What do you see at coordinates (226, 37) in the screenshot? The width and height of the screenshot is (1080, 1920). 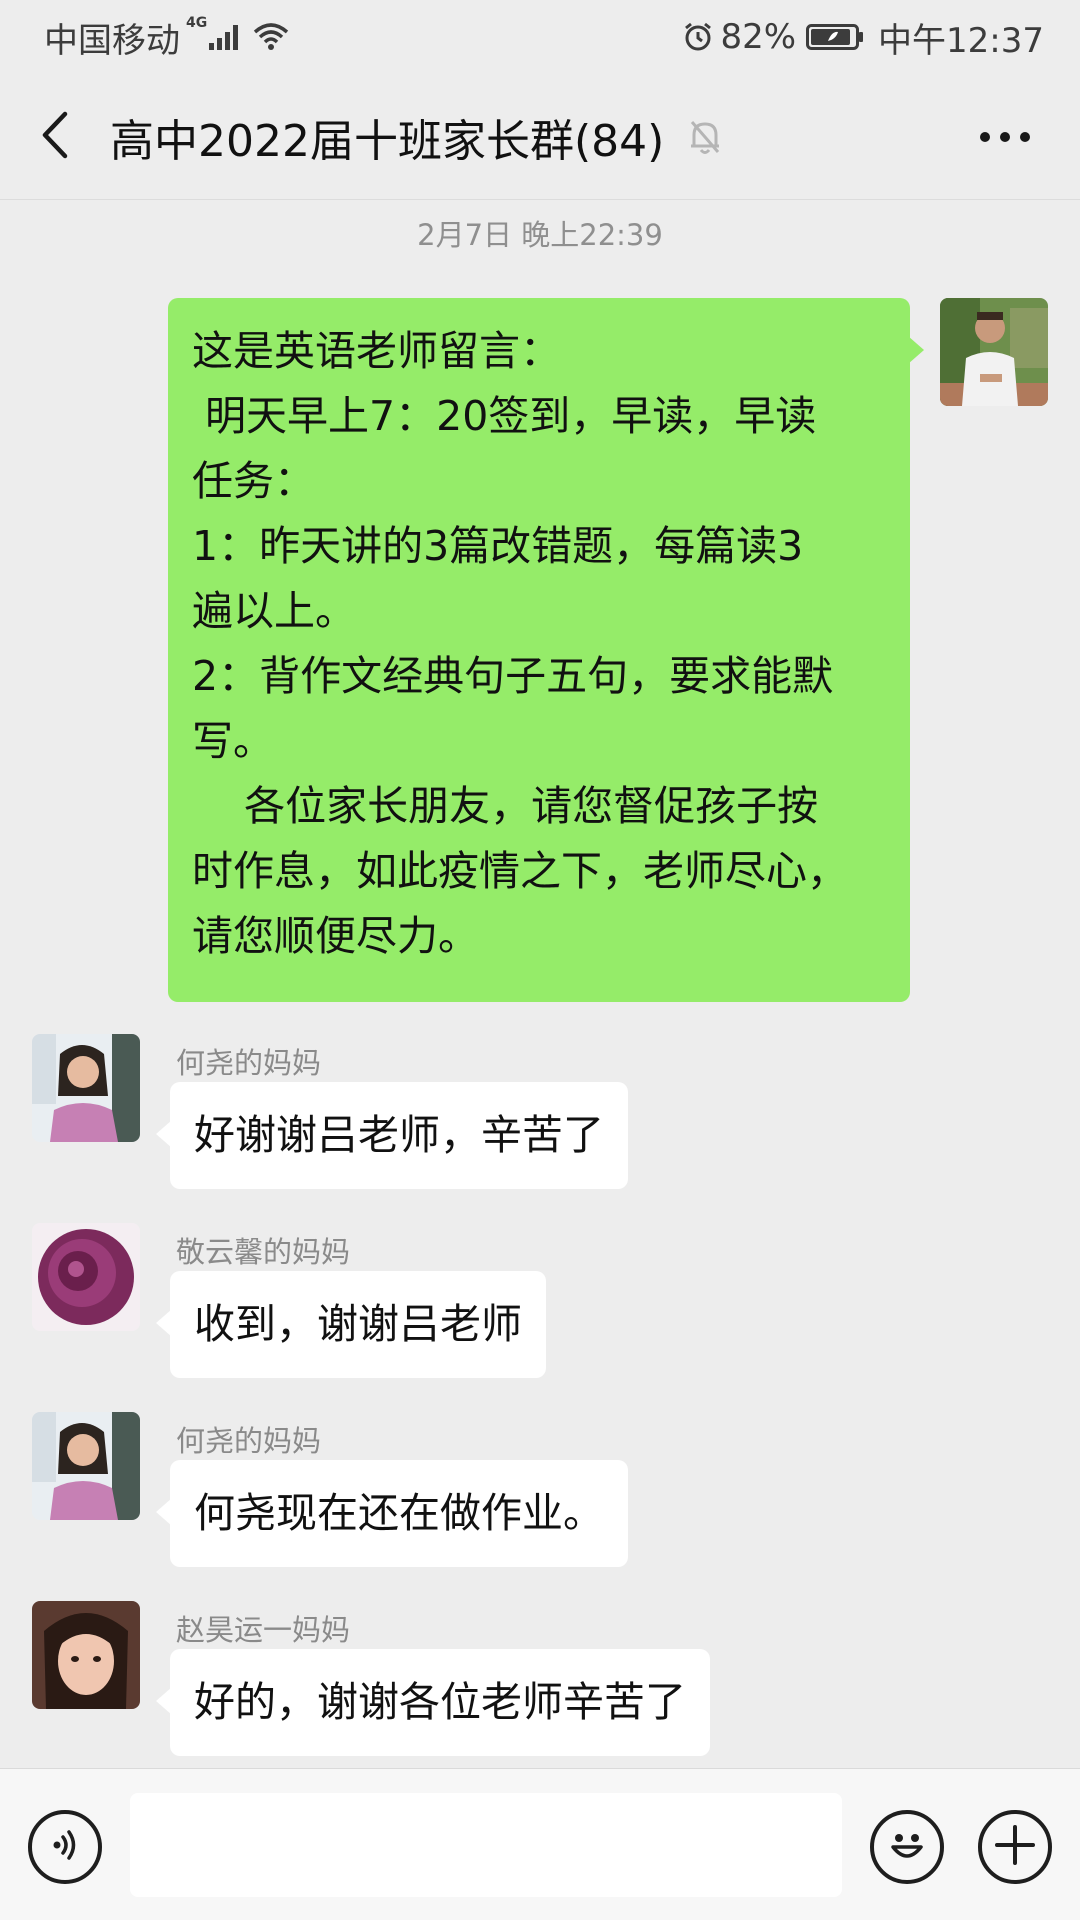 I see `signal-icon` at bounding box center [226, 37].